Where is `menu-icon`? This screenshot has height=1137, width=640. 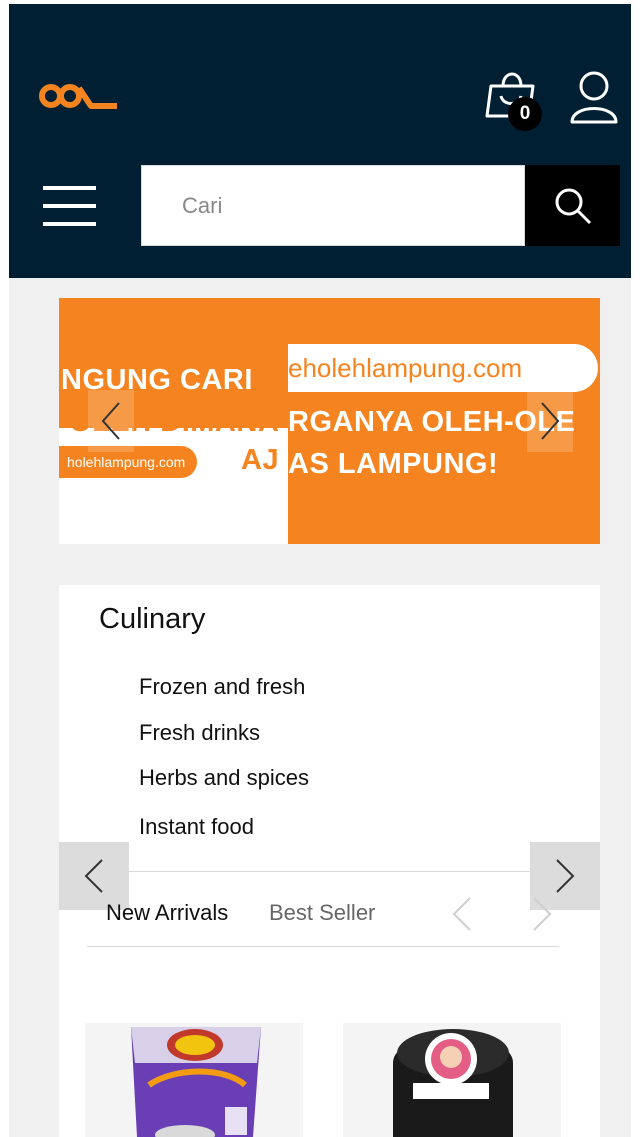 menu-icon is located at coordinates (69, 206).